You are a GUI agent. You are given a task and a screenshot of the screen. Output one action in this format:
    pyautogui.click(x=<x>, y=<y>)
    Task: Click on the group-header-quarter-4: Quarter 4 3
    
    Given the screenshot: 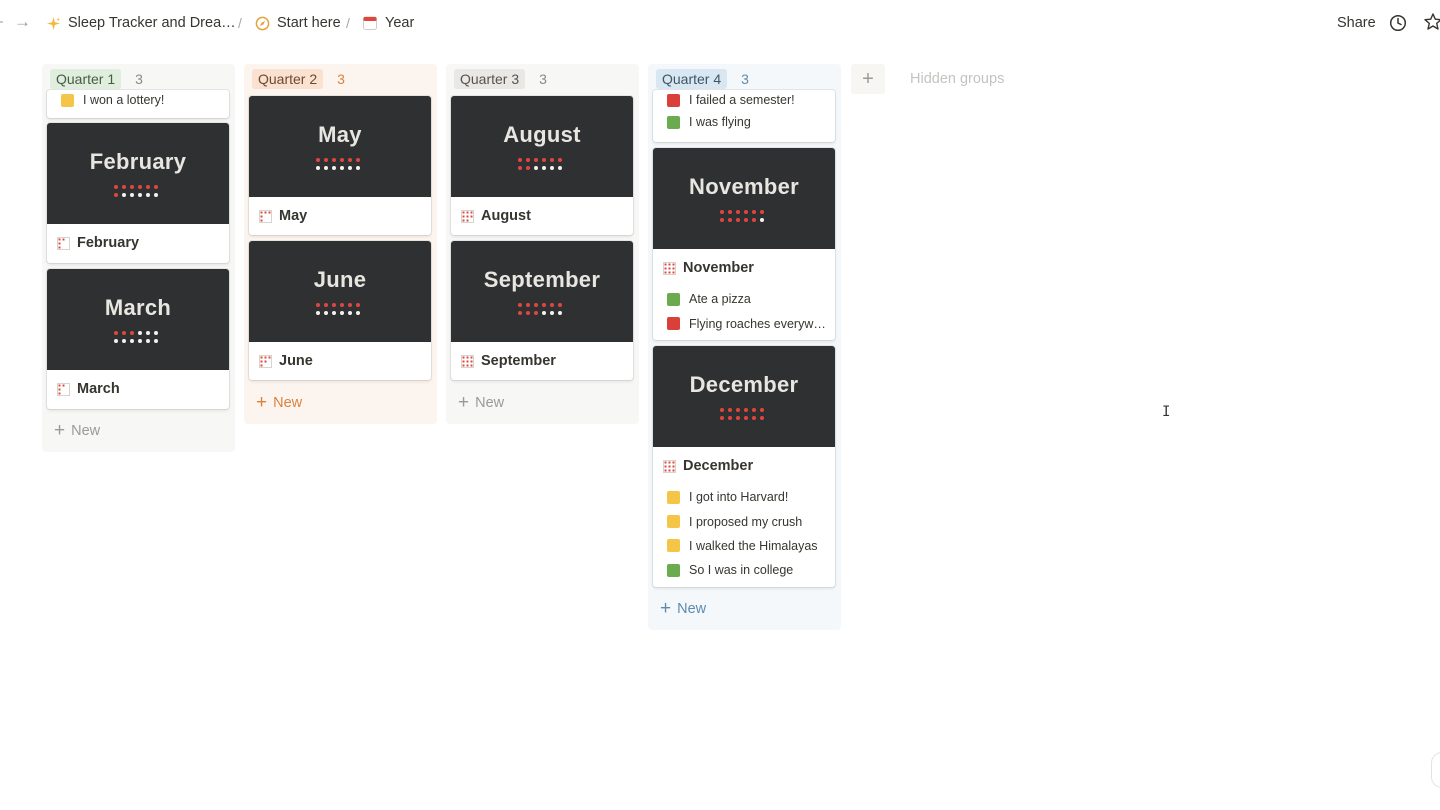 What is the action you would take?
    pyautogui.click(x=702, y=79)
    